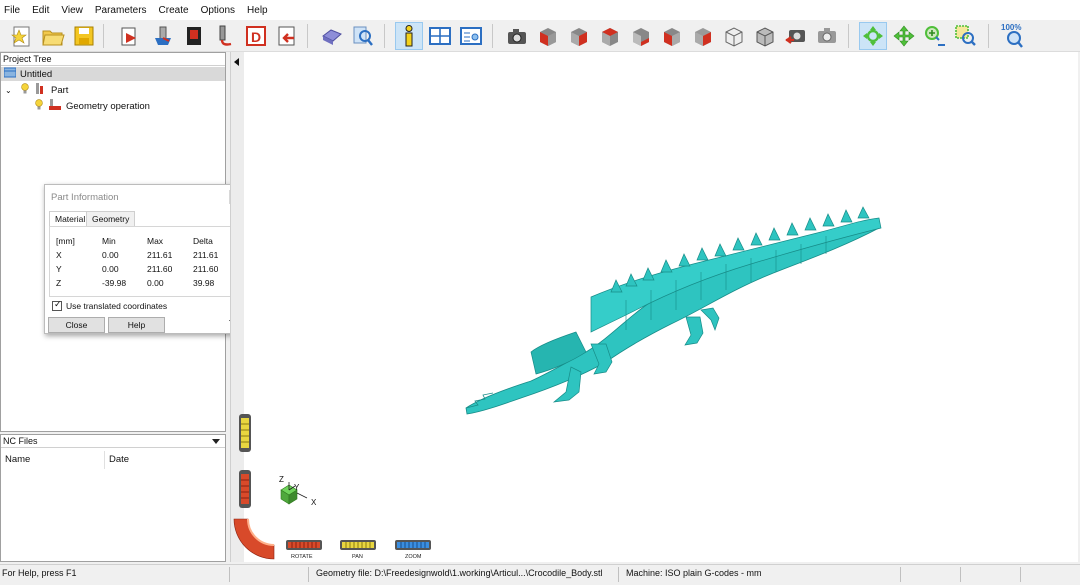 This screenshot has width=1080, height=585. What do you see at coordinates (225, 36) in the screenshot?
I see `tool-icon` at bounding box center [225, 36].